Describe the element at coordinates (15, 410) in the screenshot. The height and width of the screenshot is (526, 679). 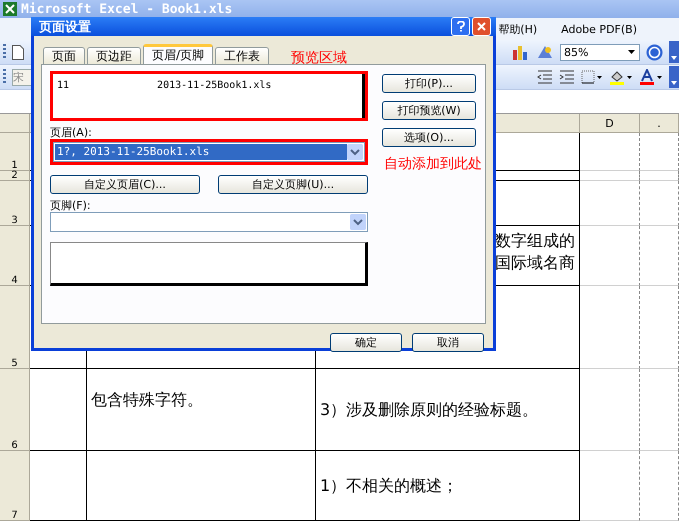
I see `row-header: 6` at that location.